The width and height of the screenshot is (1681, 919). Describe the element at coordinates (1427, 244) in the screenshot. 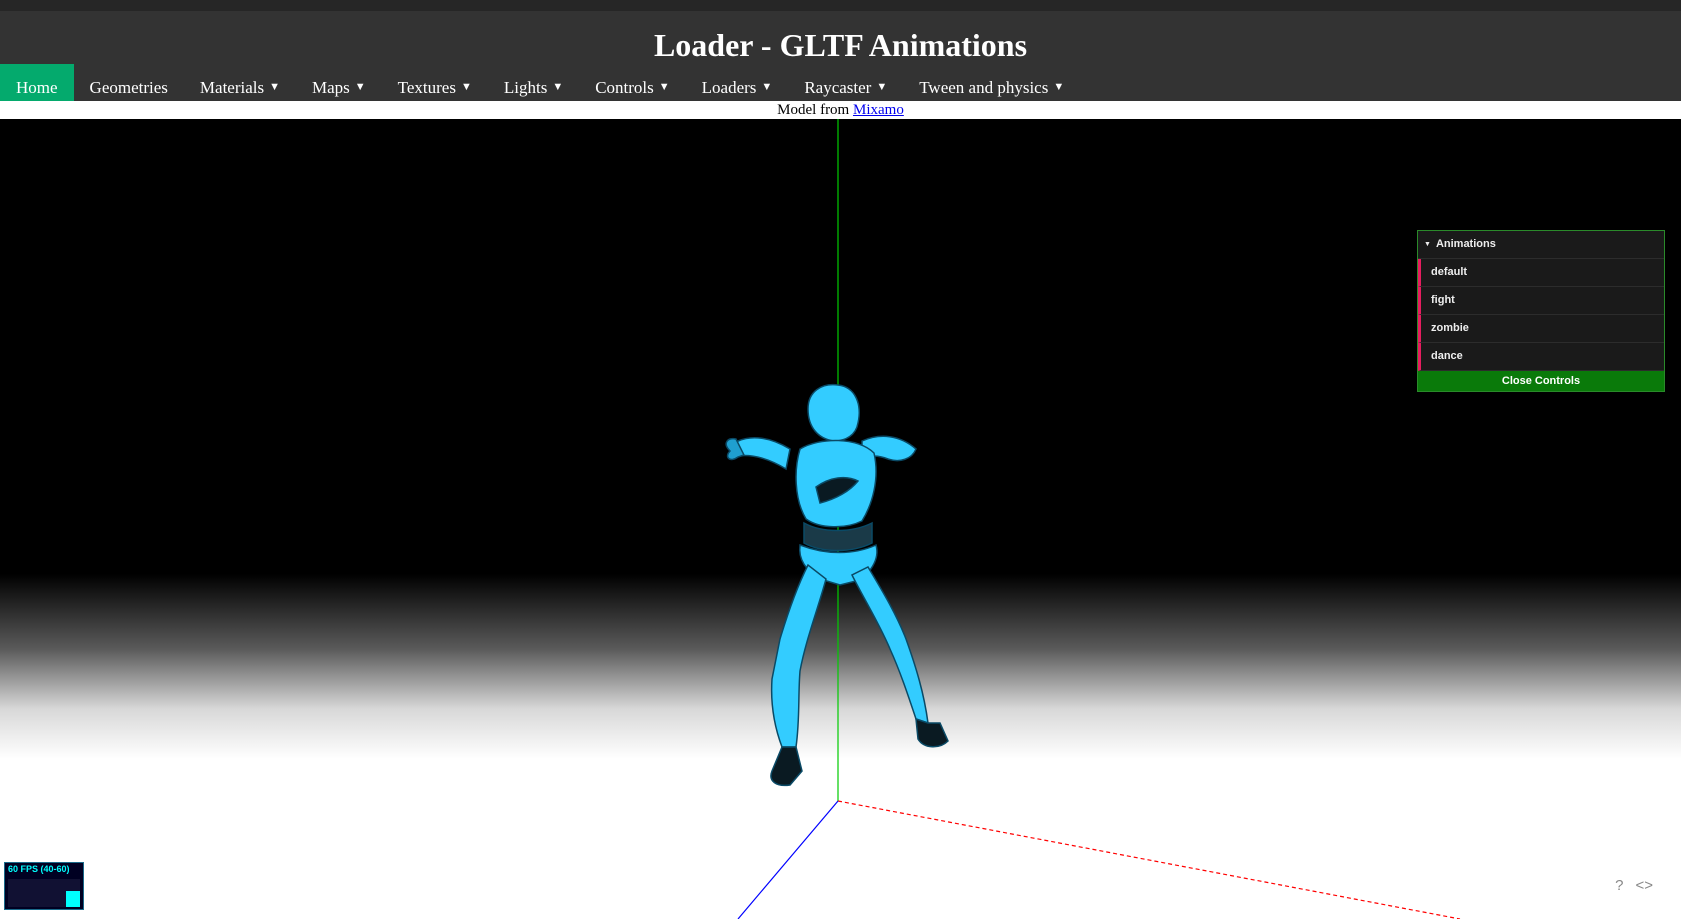

I see `triangle-down-icon: ▼` at that location.